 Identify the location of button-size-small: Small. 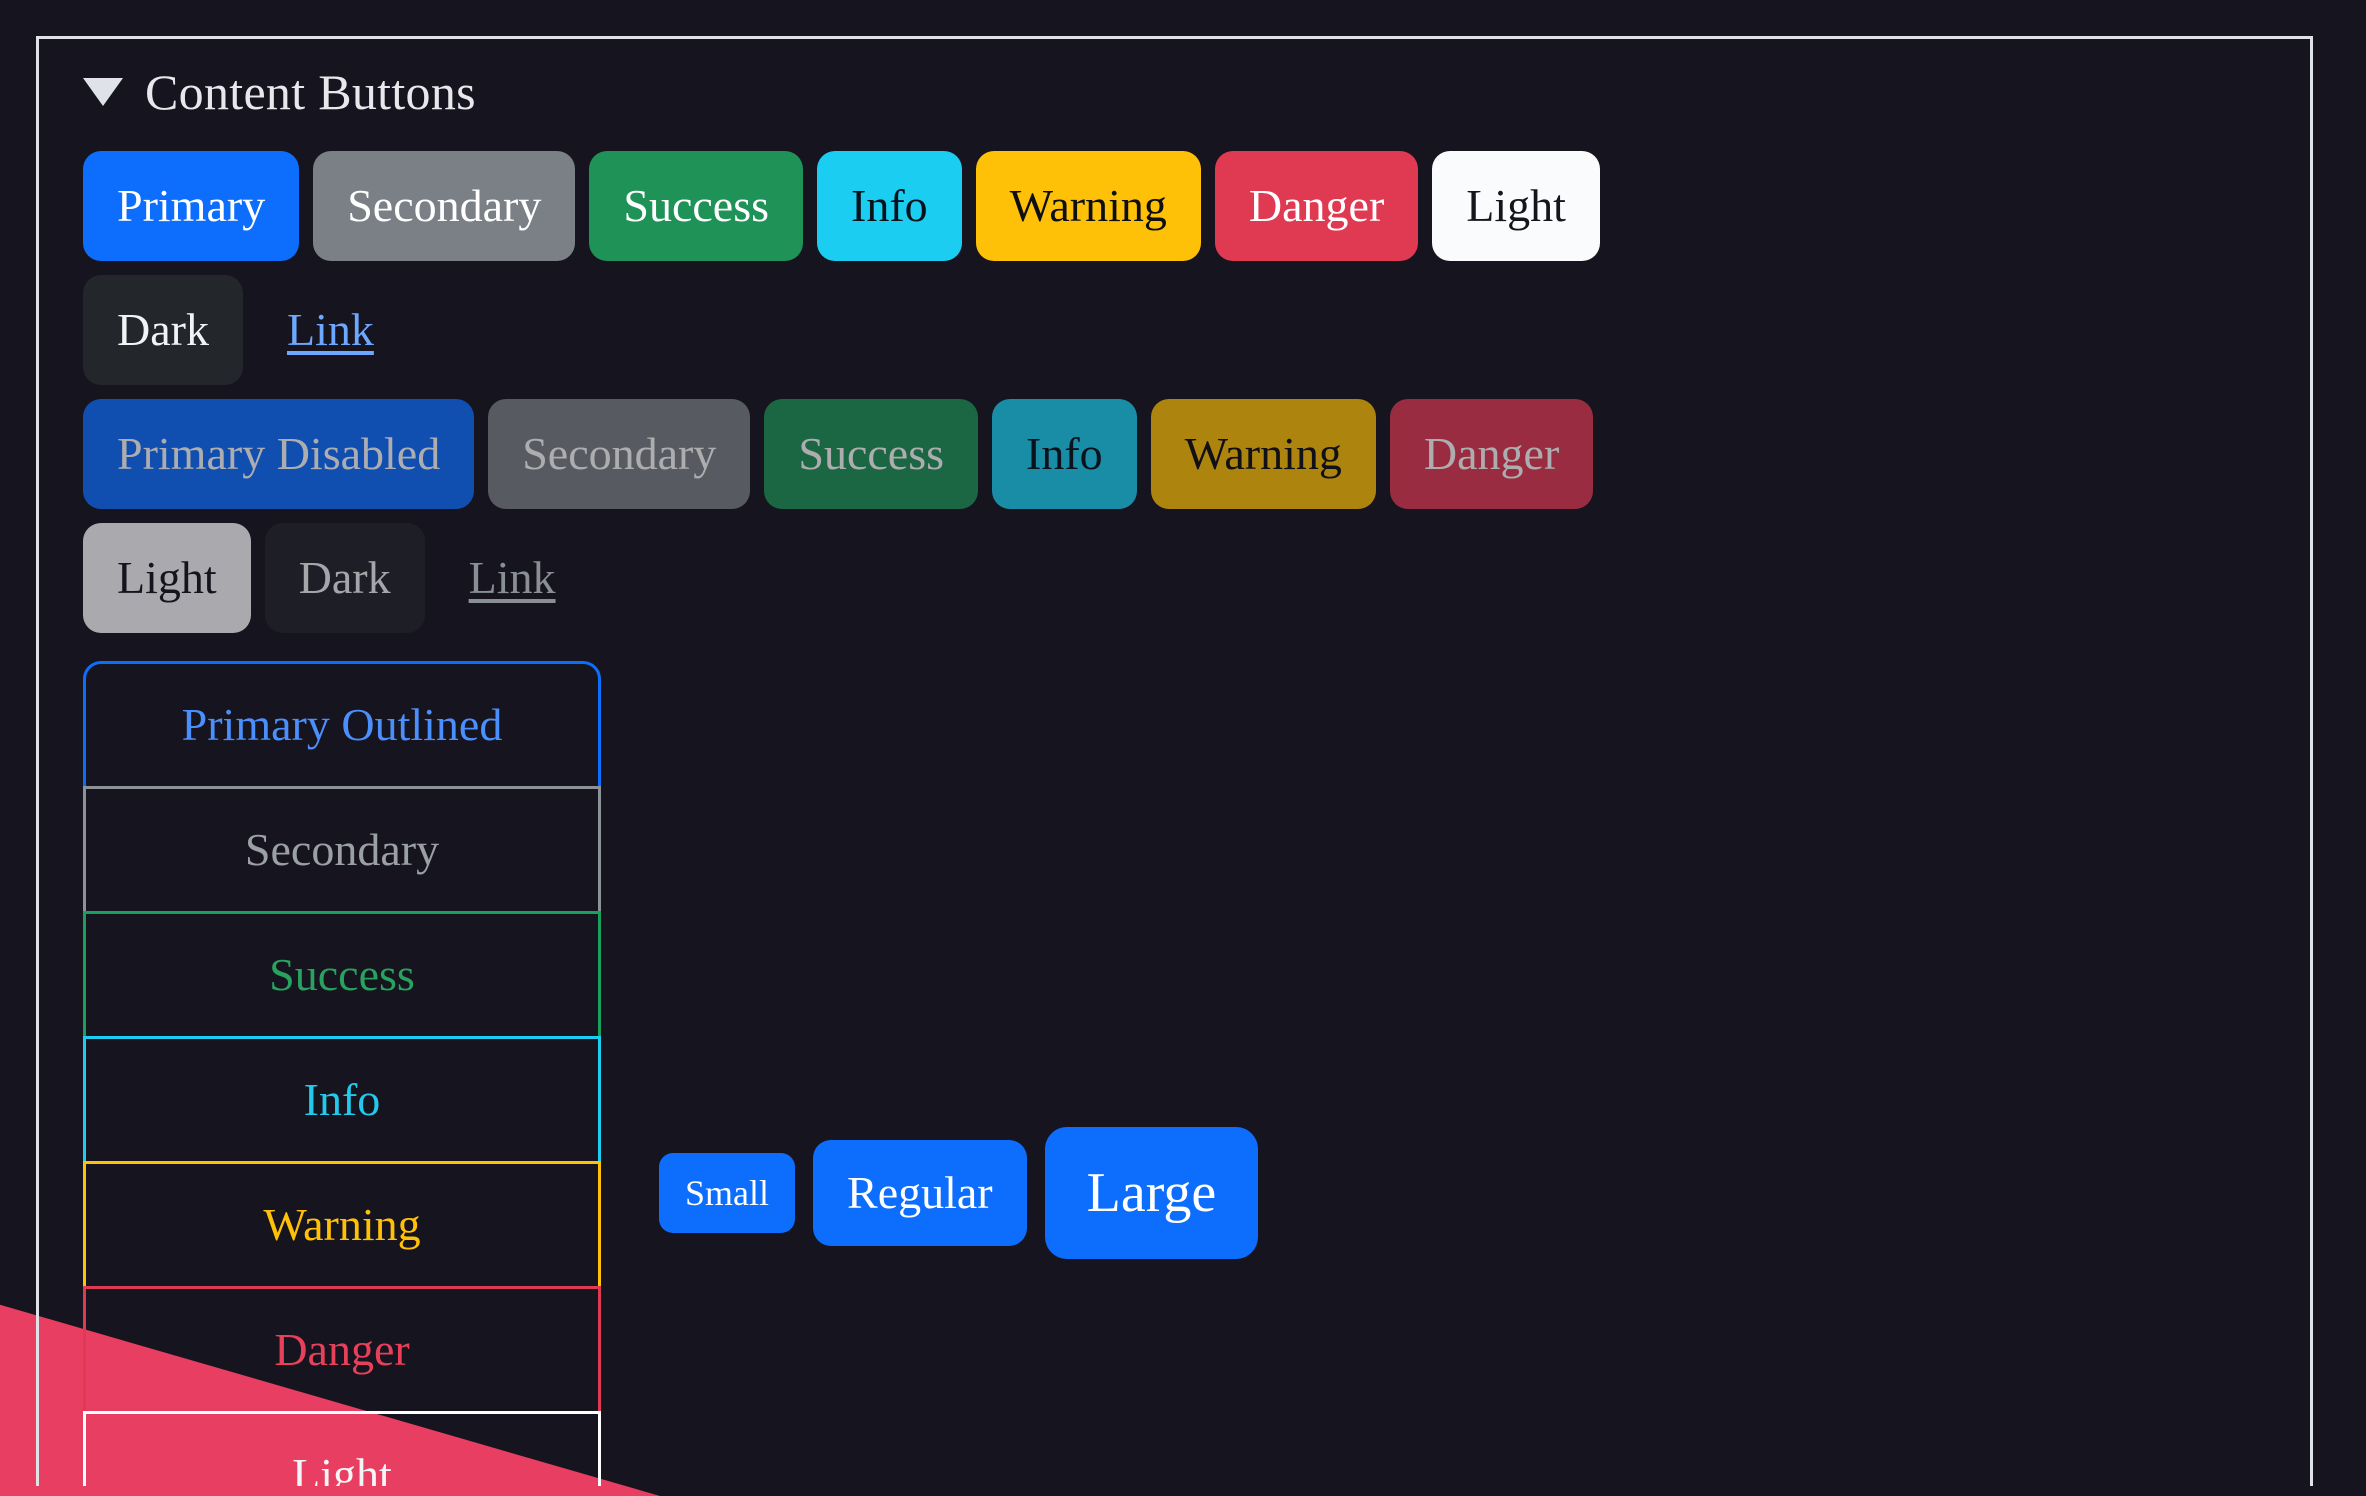
(727, 1193).